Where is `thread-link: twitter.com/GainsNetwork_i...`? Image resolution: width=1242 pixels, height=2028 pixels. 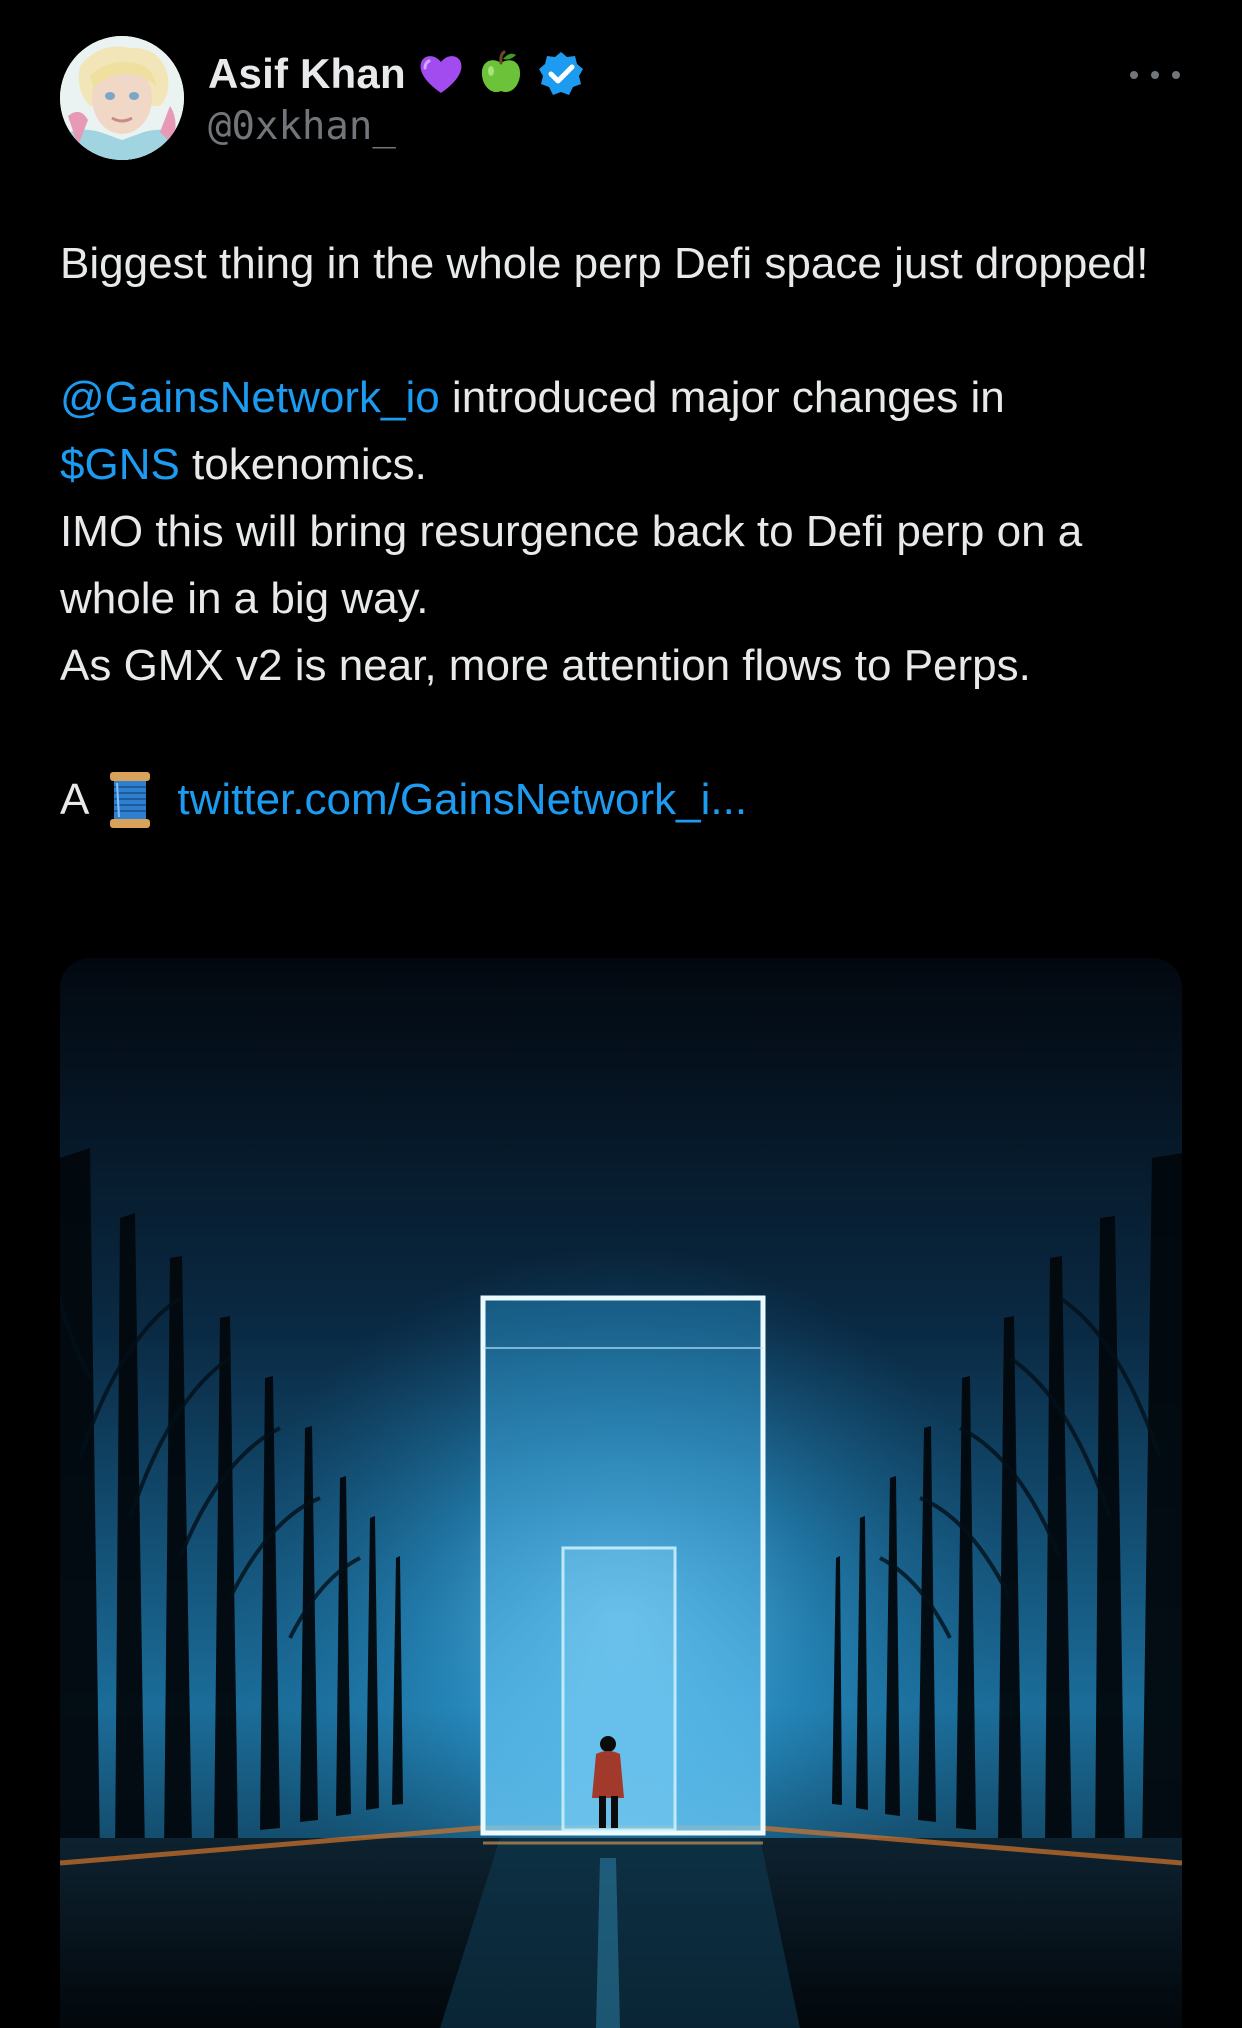
thread-link: twitter.com/GainsNetwork_i... is located at coordinates (462, 799).